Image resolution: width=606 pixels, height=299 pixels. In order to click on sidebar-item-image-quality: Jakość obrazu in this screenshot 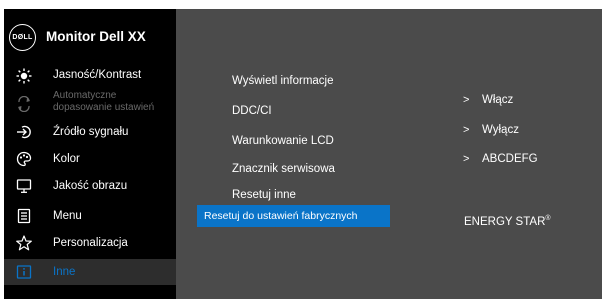, I will do `click(90, 186)`.